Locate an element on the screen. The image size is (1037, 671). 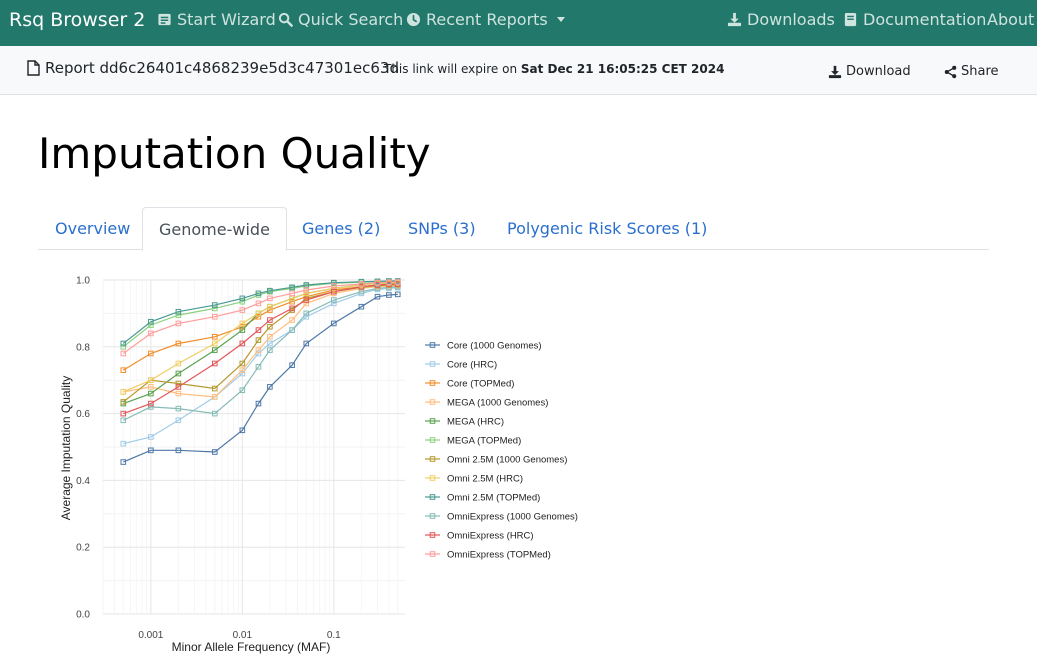
share-icon is located at coordinates (950, 72).